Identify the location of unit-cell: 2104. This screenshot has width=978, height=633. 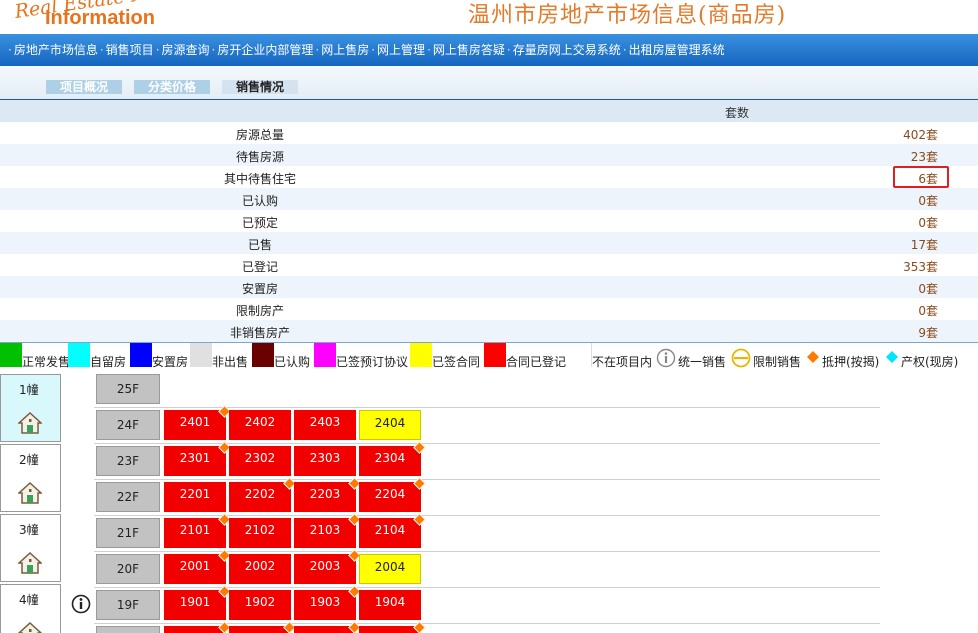
(392, 530).